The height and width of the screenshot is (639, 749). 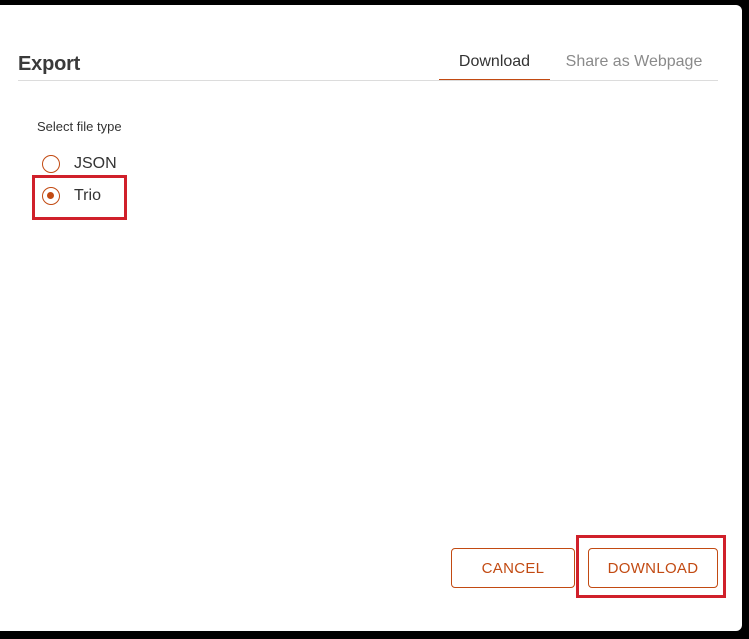 I want to click on radio-option-json: JSON, so click(x=79, y=164).